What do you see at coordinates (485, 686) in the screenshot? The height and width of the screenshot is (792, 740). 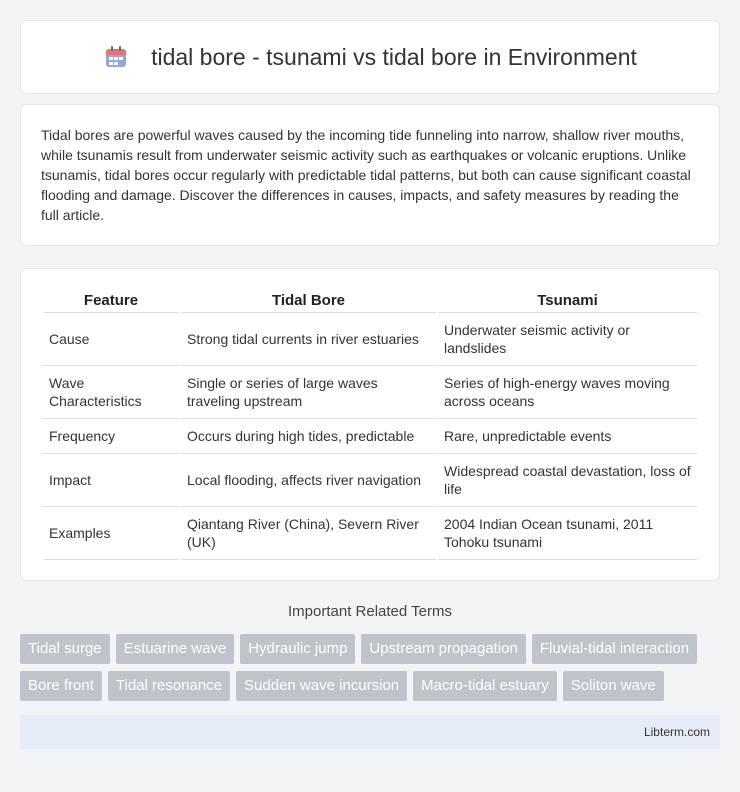 I see `related-term-tag: Macro-tidal estuary` at bounding box center [485, 686].